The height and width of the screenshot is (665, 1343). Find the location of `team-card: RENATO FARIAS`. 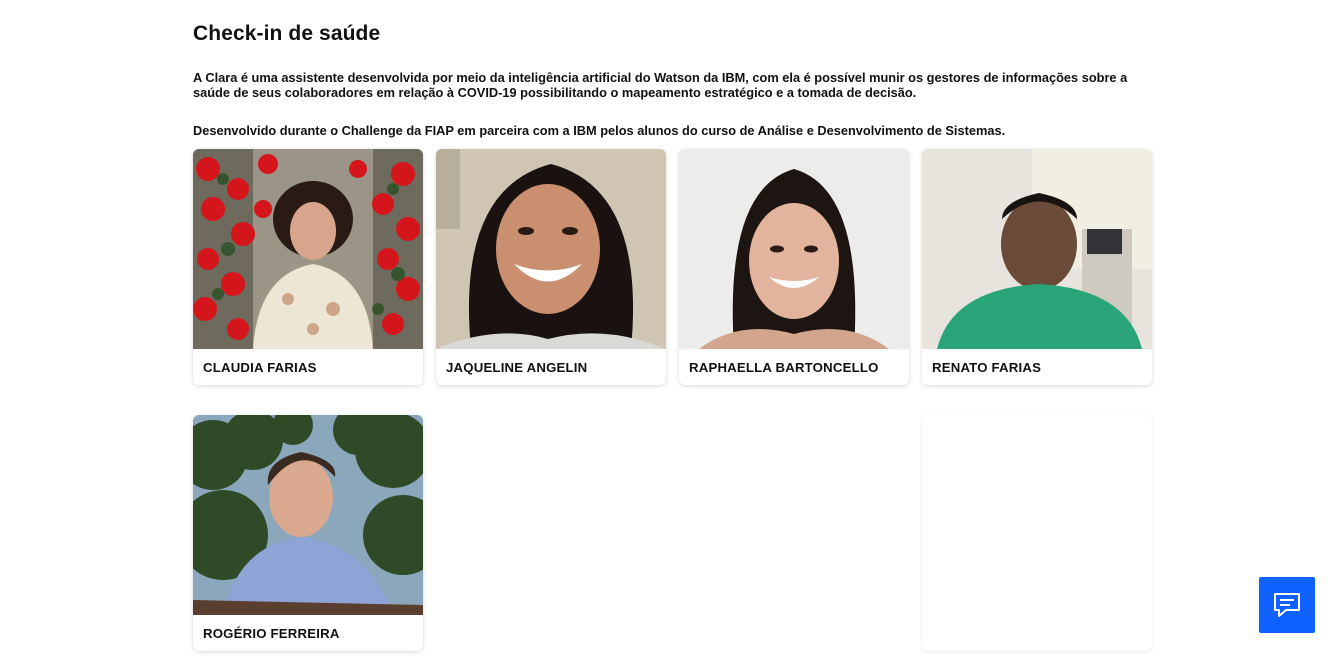

team-card: RENATO FARIAS is located at coordinates (1037, 267).